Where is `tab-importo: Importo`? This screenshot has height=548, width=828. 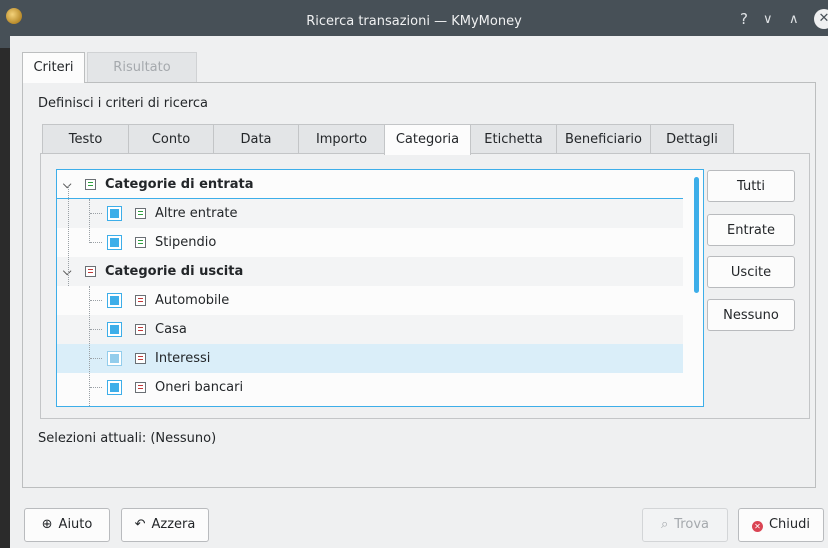
tab-importo: Importo is located at coordinates (341, 139).